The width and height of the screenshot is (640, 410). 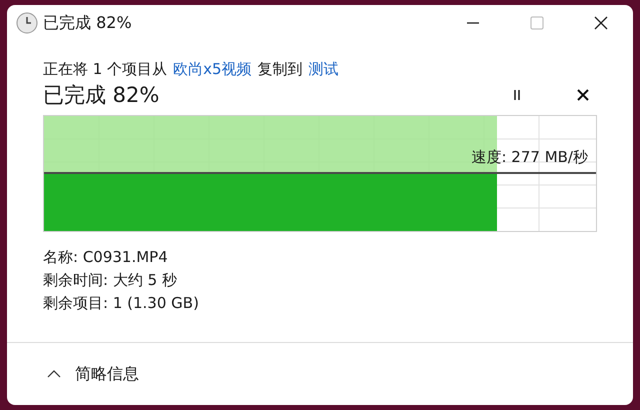 I want to click on detail-text: 剩余时间: 大约 5 秒, so click(x=110, y=280).